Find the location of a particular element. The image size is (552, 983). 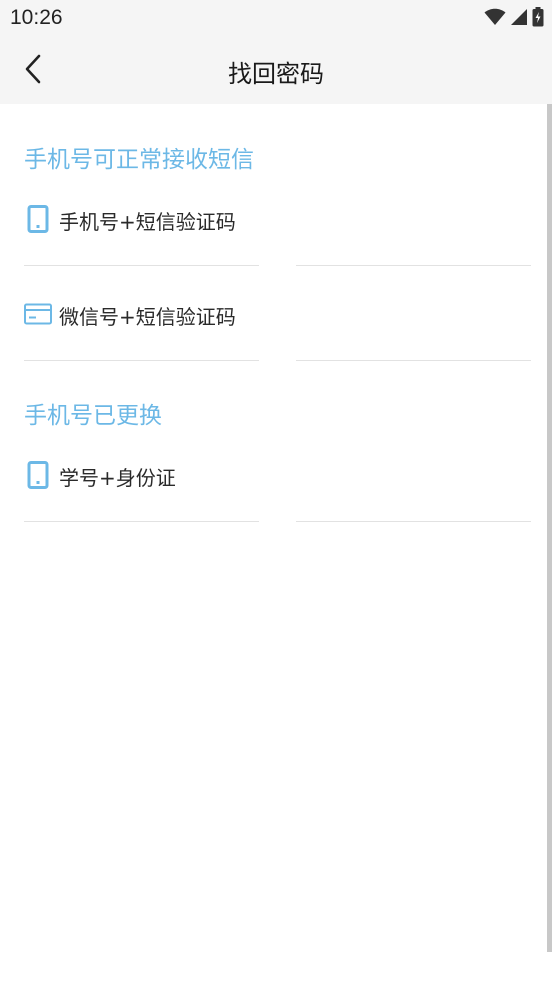

option-studentid-idcard: 学号+身份证 is located at coordinates (272, 508).